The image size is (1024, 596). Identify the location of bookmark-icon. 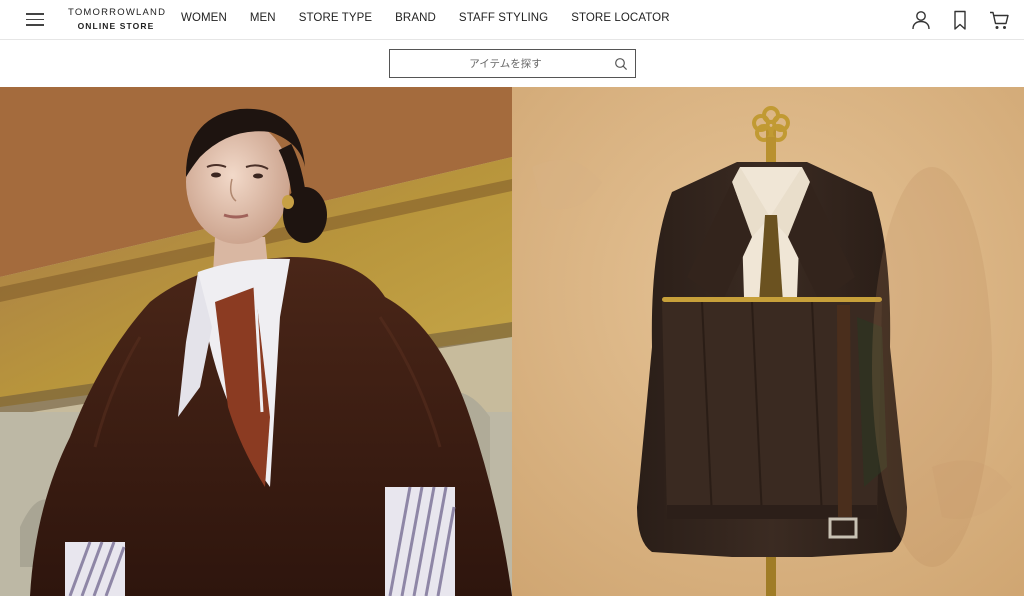
(960, 20).